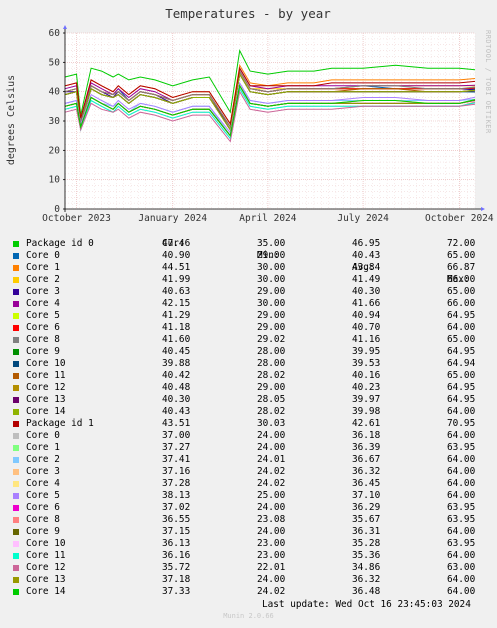 Image resolution: width=497 pixels, height=628 pixels. I want to click on legend-series-name: Core 6, so click(43, 507).